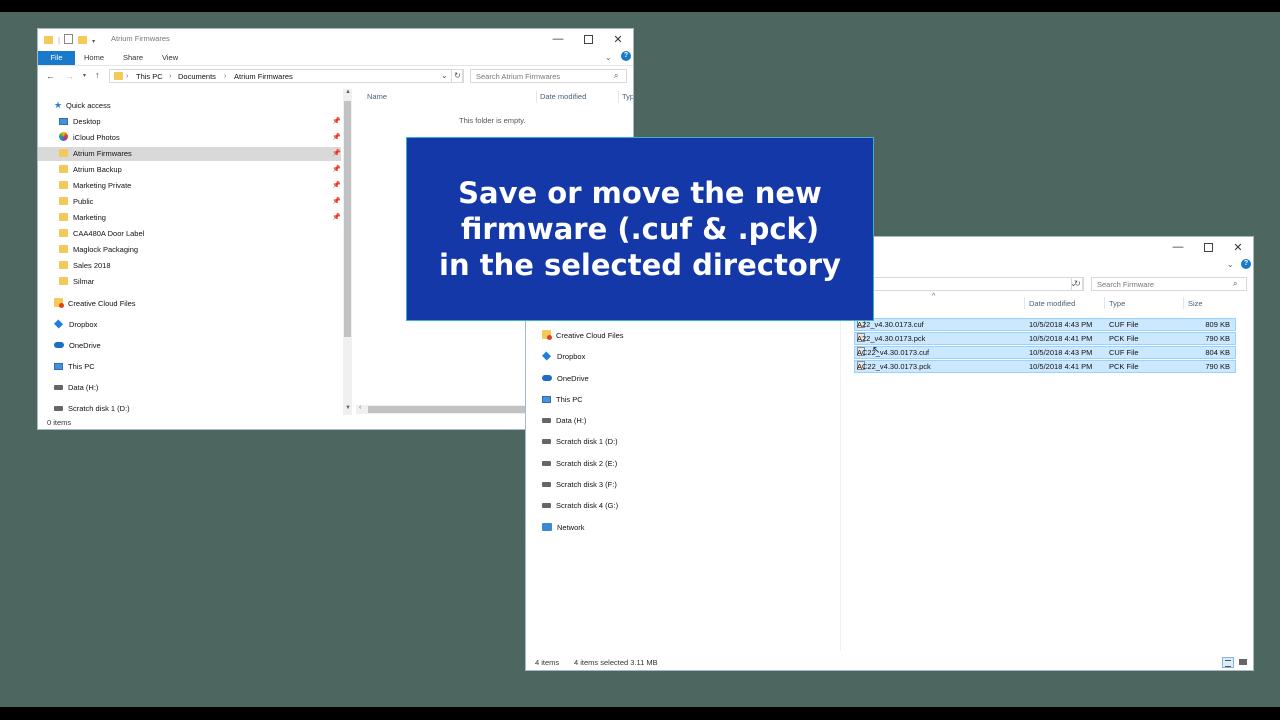 The image size is (1280, 720). Describe the element at coordinates (133, 58) in the screenshot. I see `ribbon-tab-share: Share` at that location.